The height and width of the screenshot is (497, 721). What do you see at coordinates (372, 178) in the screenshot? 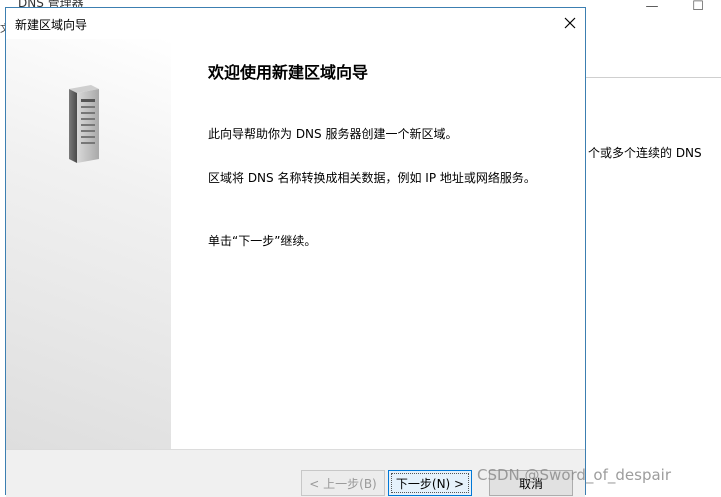
I see `zone-description-text: 区域将 DNS 名称转换成相关数据，例如 IP 地址或网络服务。` at bounding box center [372, 178].